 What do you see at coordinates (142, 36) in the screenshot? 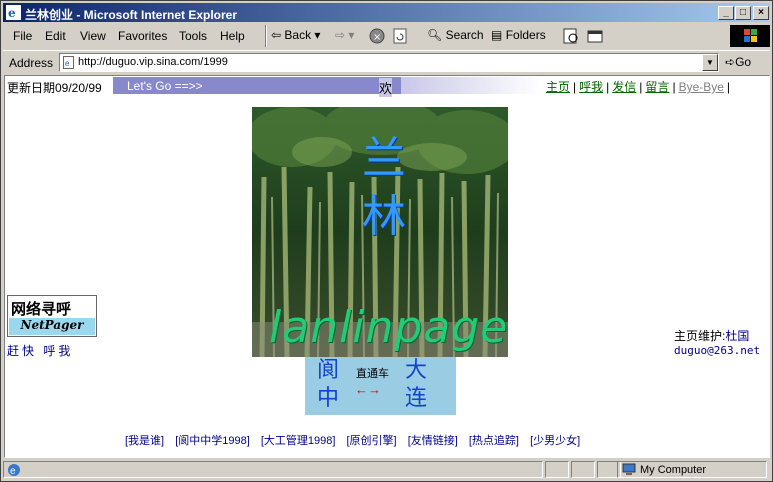
I see `menu-favorites: Favorites` at bounding box center [142, 36].